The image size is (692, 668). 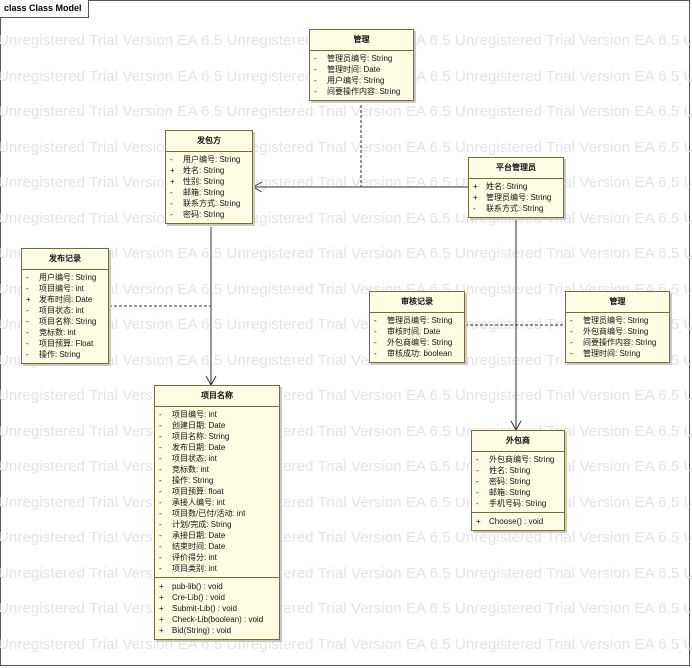 I want to click on attribute-row: - 评价得分: int, so click(x=217, y=557).